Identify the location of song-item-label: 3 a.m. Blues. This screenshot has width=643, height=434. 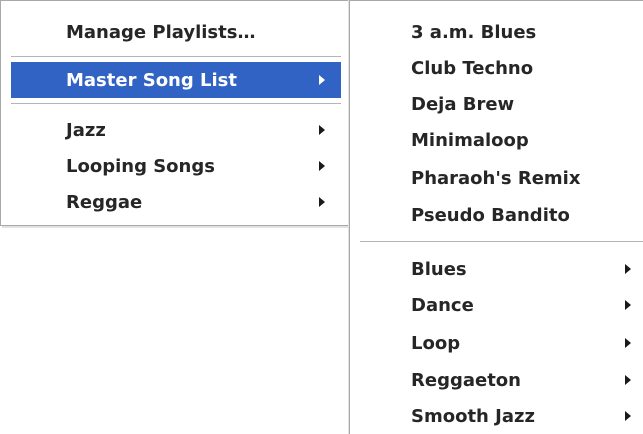
(474, 32).